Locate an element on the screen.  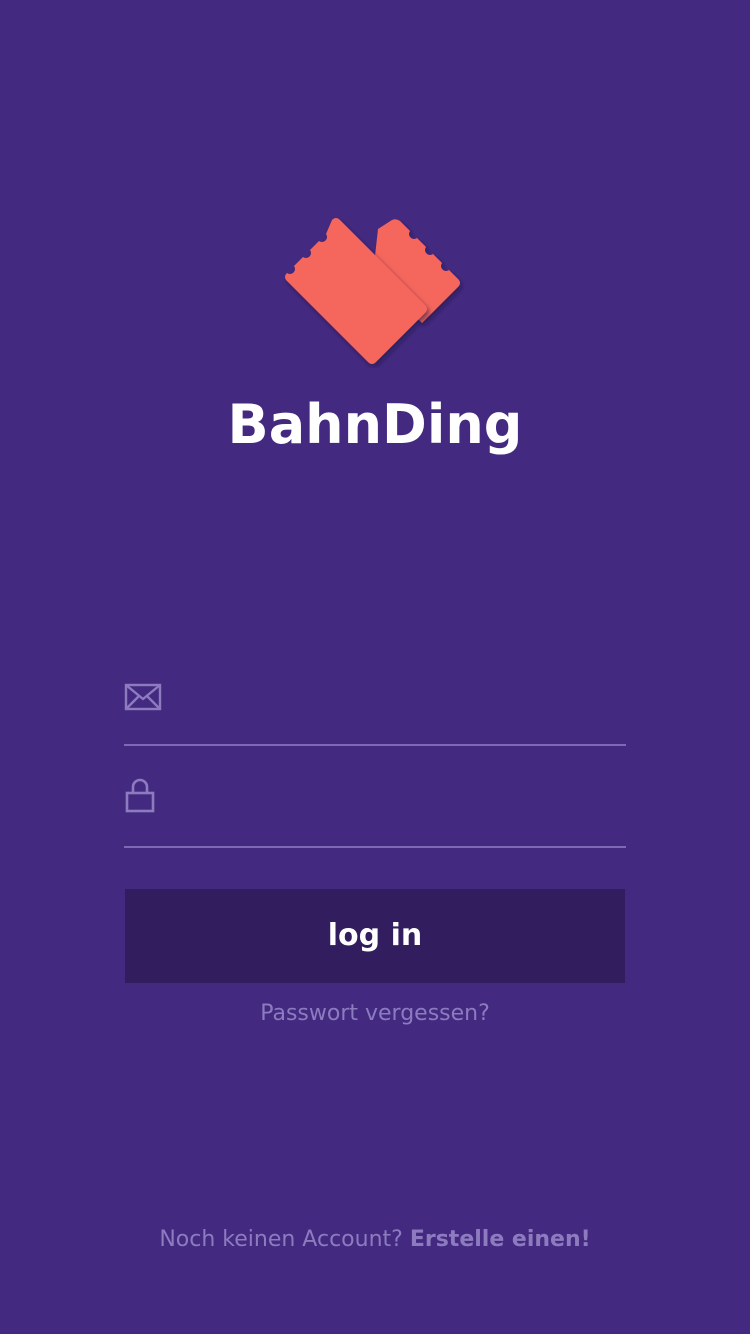
password-input is located at coordinates (402, 799).